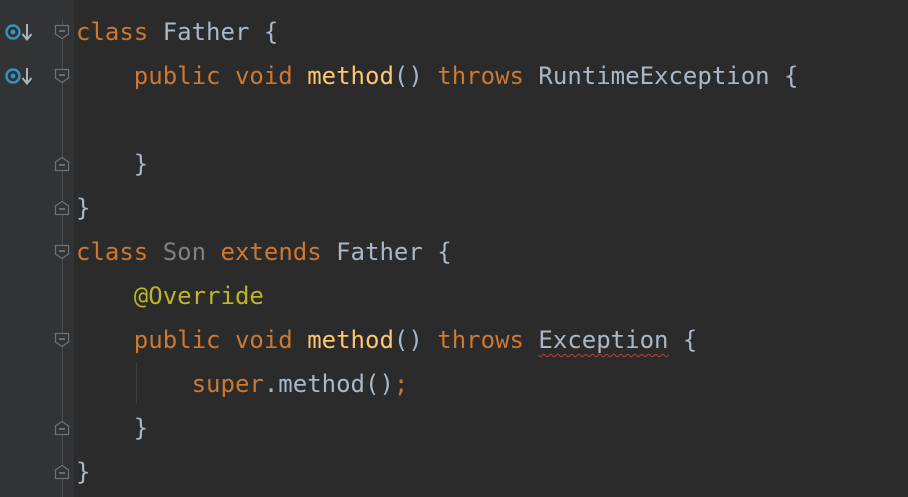 This screenshot has height=497, width=908. I want to click on code-line: public void method() throws Exception {, so click(387, 340).